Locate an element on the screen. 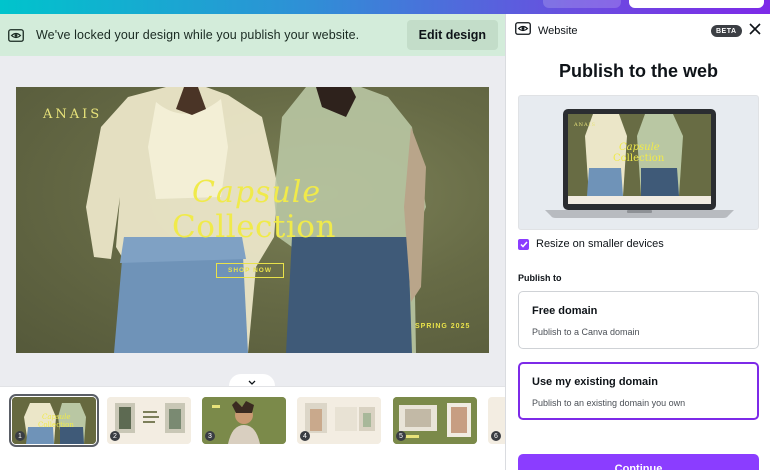 This screenshot has height=470, width=770. brand-logo-text: ANAIS is located at coordinates (73, 114).